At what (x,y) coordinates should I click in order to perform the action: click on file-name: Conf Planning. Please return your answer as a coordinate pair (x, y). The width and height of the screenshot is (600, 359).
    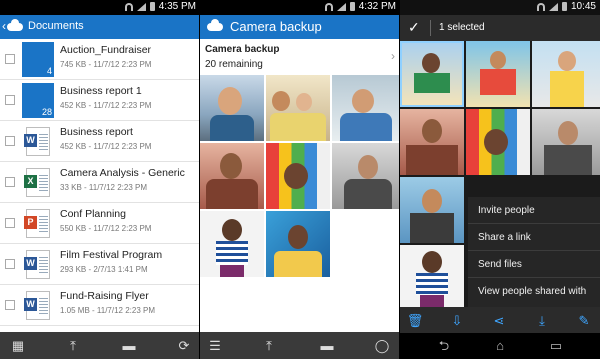
    Looking at the image, I should click on (93, 214).